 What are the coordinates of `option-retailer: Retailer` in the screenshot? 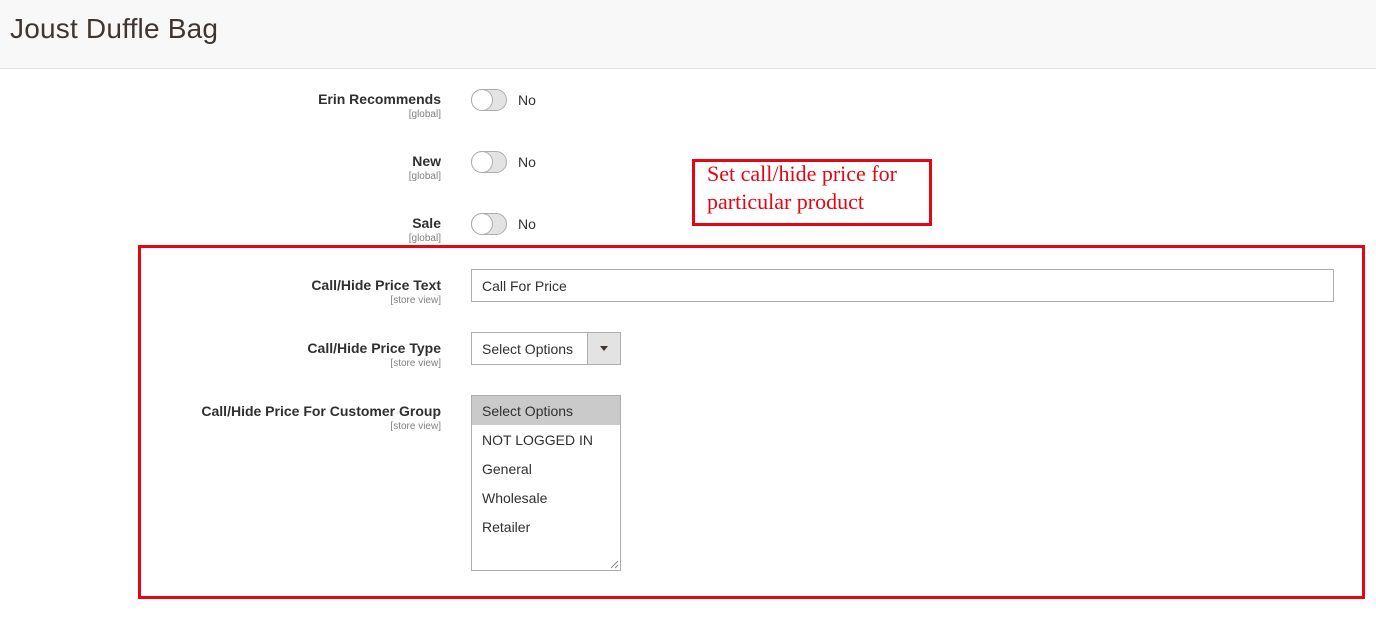 It's located at (546, 526).